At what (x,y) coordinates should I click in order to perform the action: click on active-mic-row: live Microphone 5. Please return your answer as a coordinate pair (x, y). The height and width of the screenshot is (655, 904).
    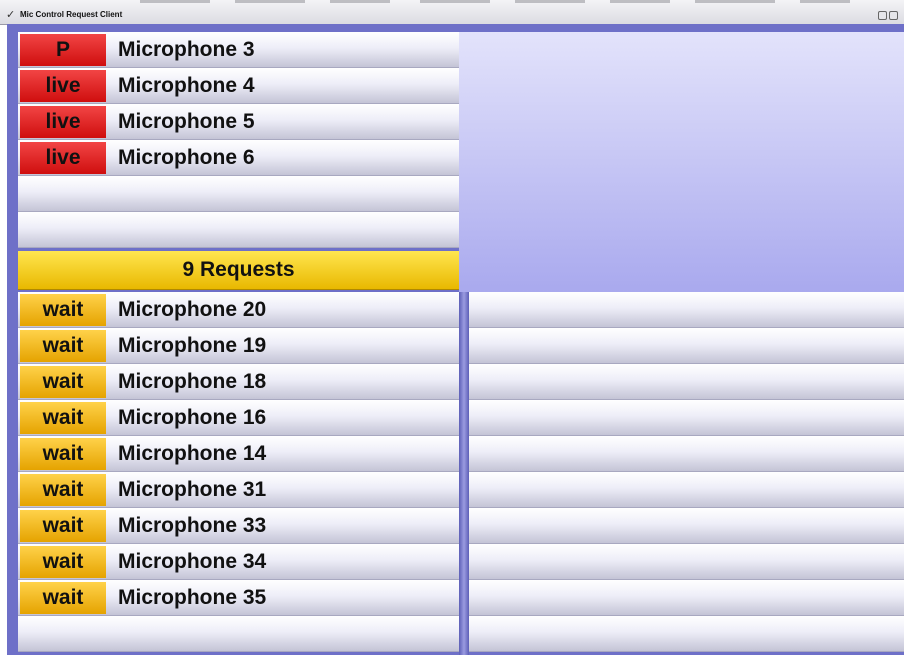
    Looking at the image, I should click on (238, 122).